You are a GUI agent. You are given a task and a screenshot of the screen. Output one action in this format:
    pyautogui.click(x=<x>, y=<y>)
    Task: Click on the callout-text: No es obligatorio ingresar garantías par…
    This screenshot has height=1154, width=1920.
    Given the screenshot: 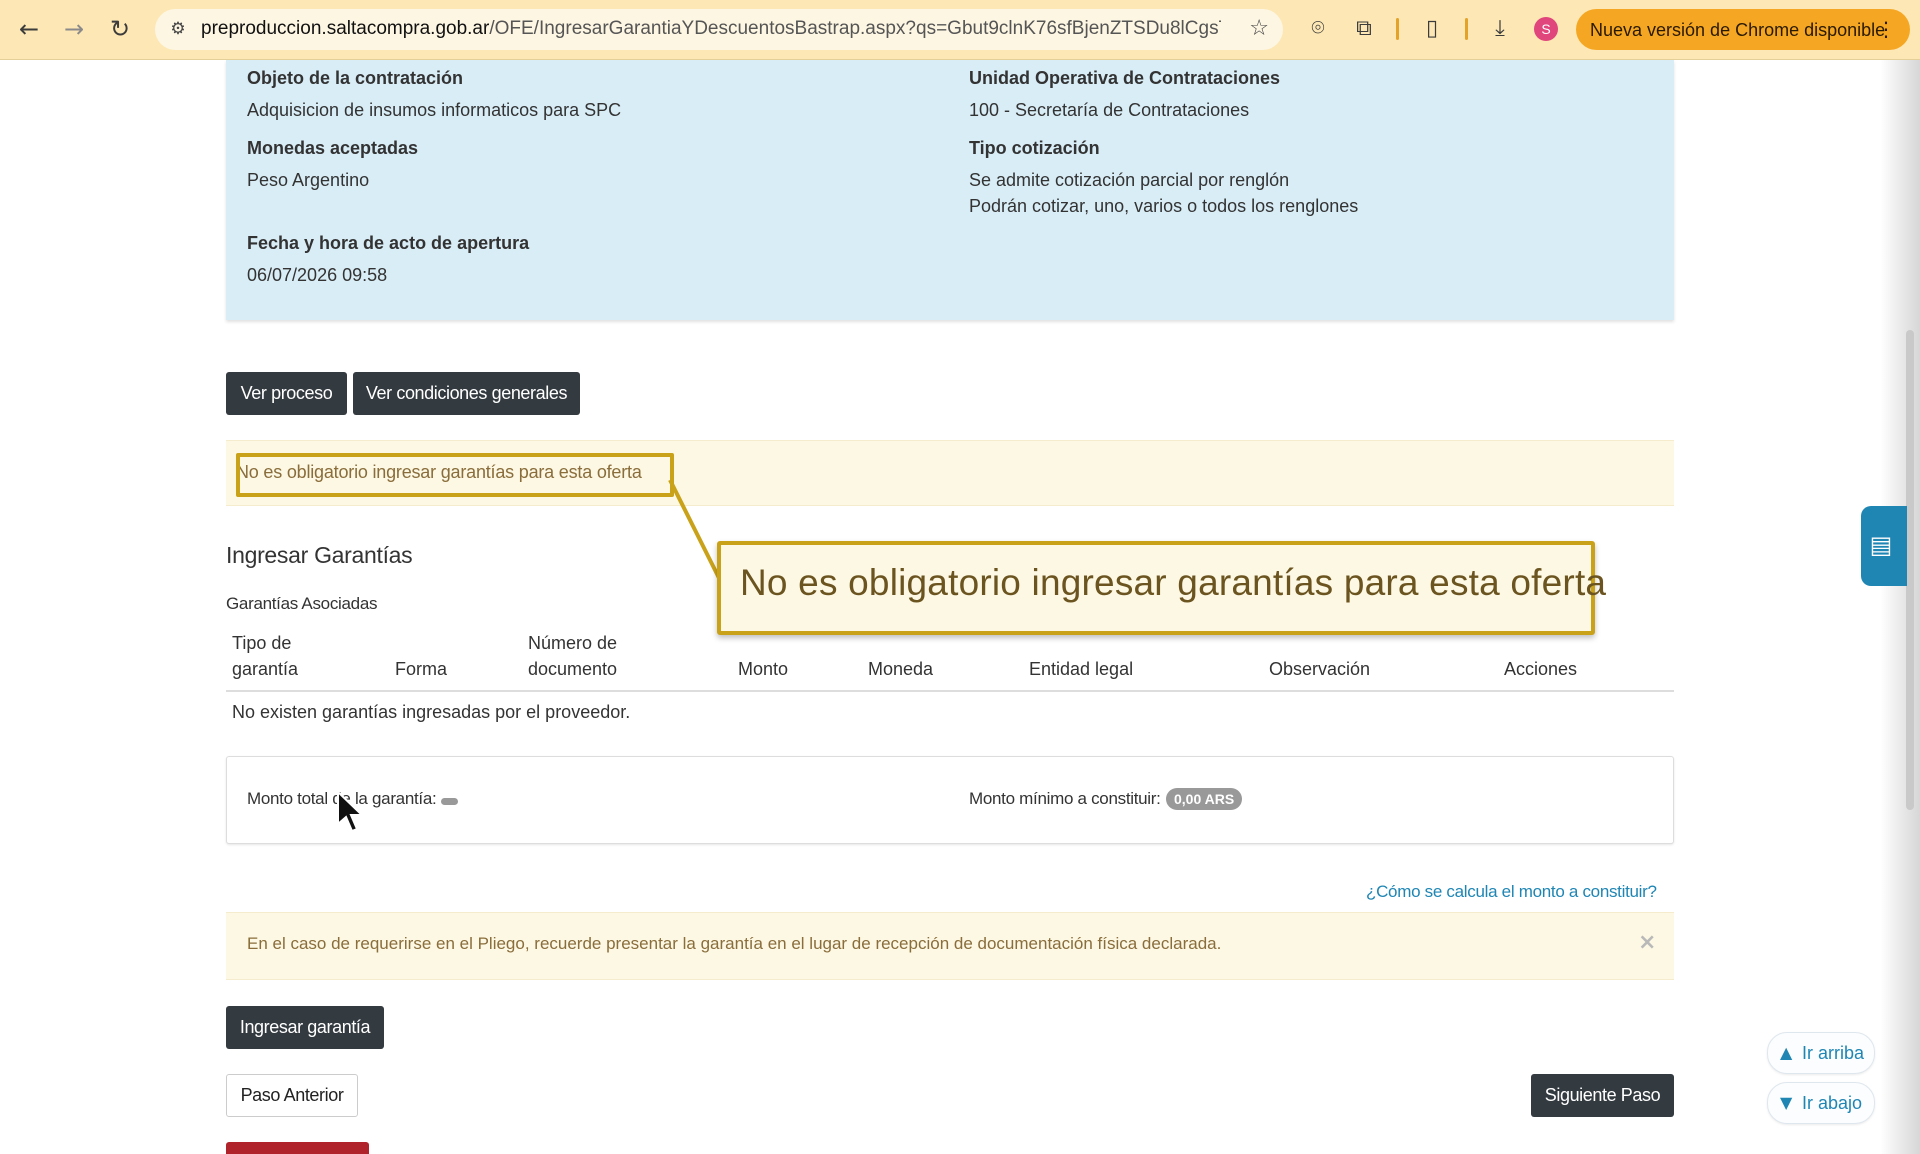 What is the action you would take?
    pyautogui.click(x=1173, y=582)
    